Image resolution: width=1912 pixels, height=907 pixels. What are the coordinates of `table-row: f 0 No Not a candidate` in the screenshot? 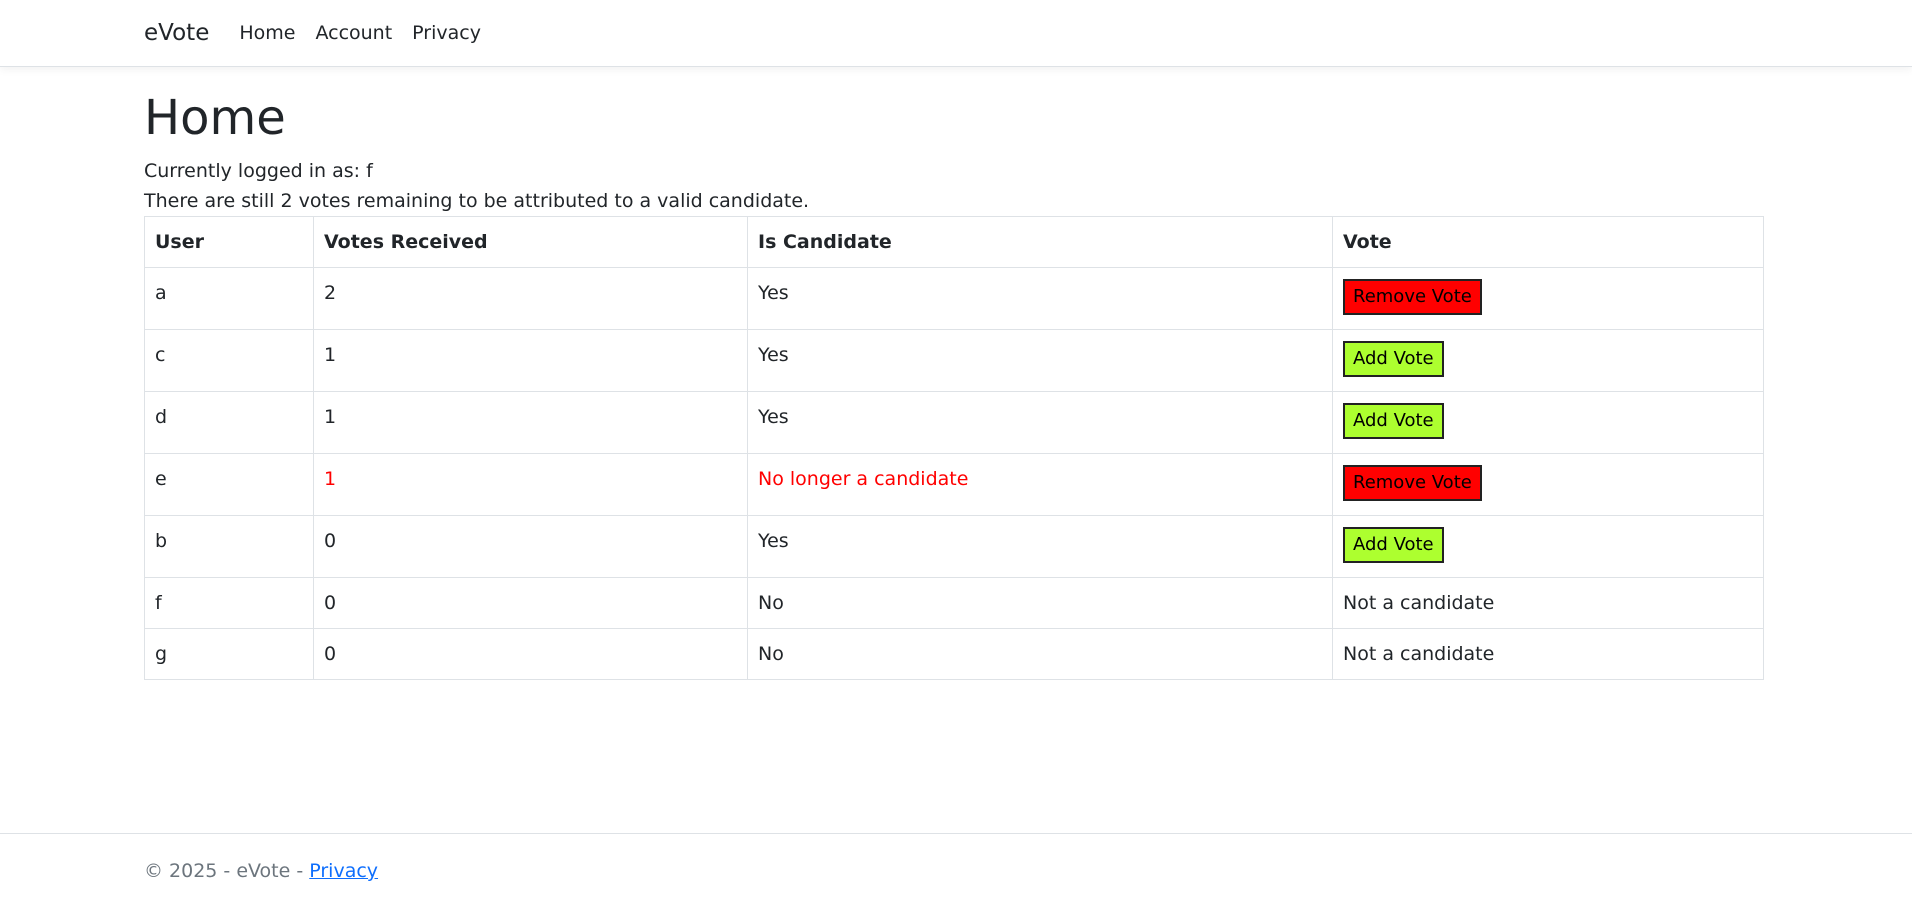 It's located at (954, 602).